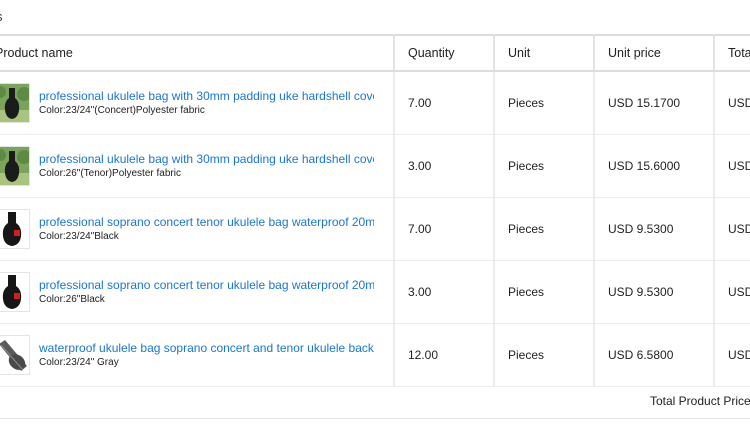  I want to click on total-cell: USD 2, so click(732, 292).